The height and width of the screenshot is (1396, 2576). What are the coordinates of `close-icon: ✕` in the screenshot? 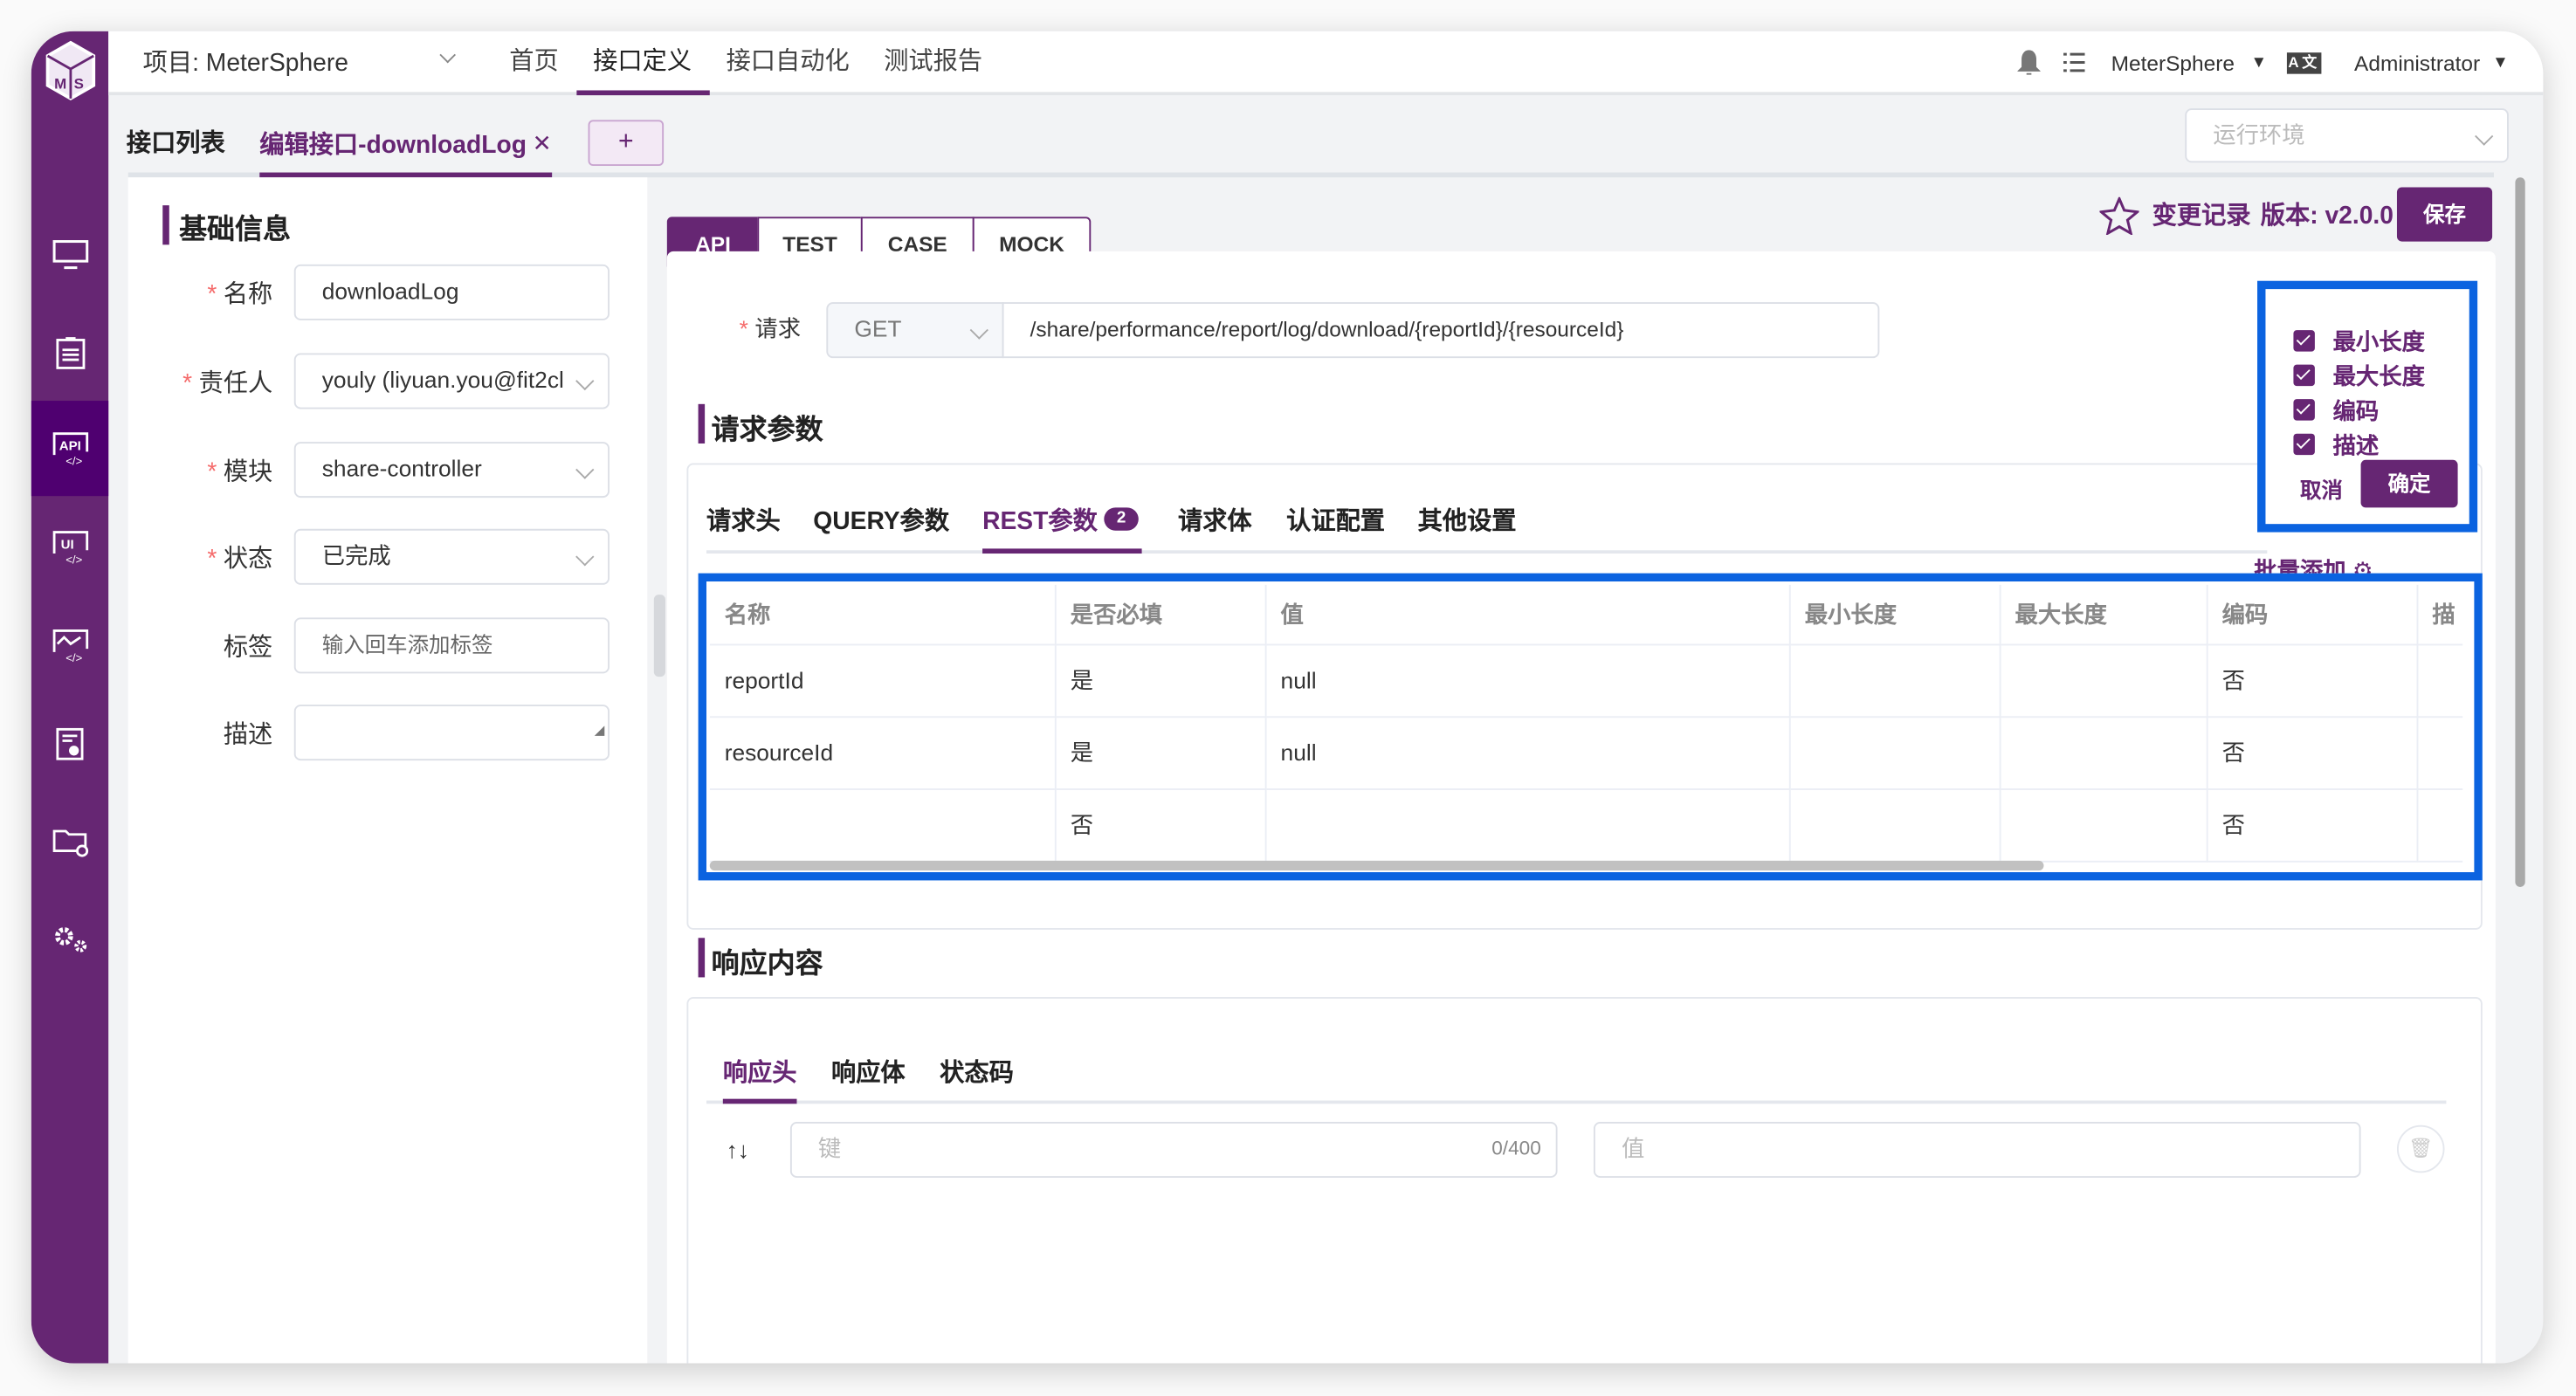 It's located at (542, 144).